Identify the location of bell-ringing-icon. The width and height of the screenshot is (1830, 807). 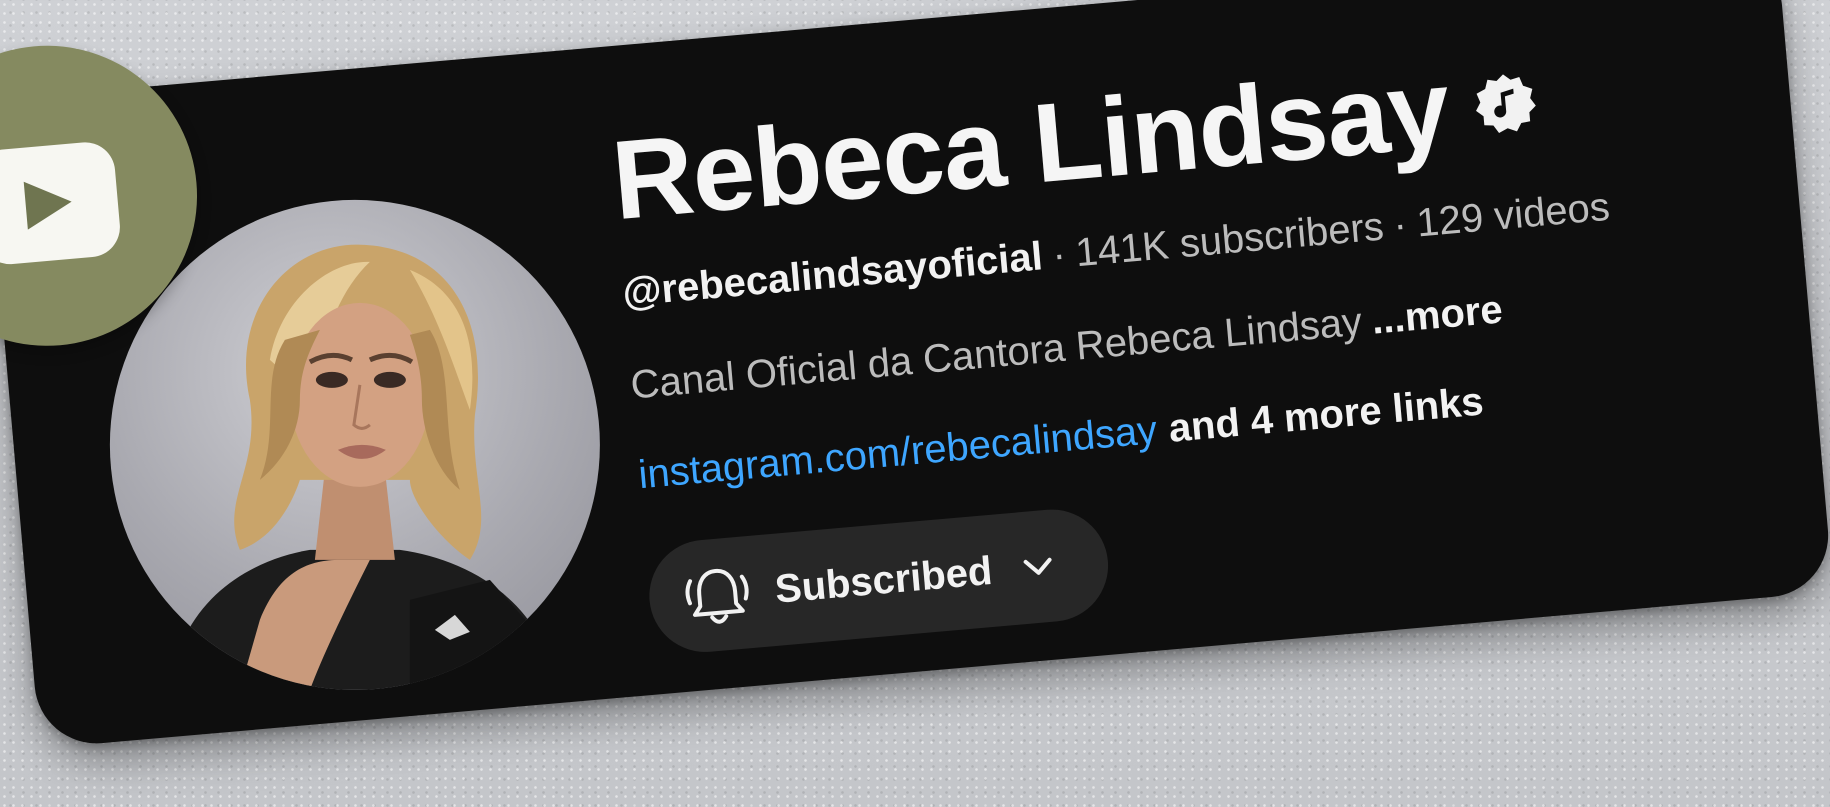
(717, 596).